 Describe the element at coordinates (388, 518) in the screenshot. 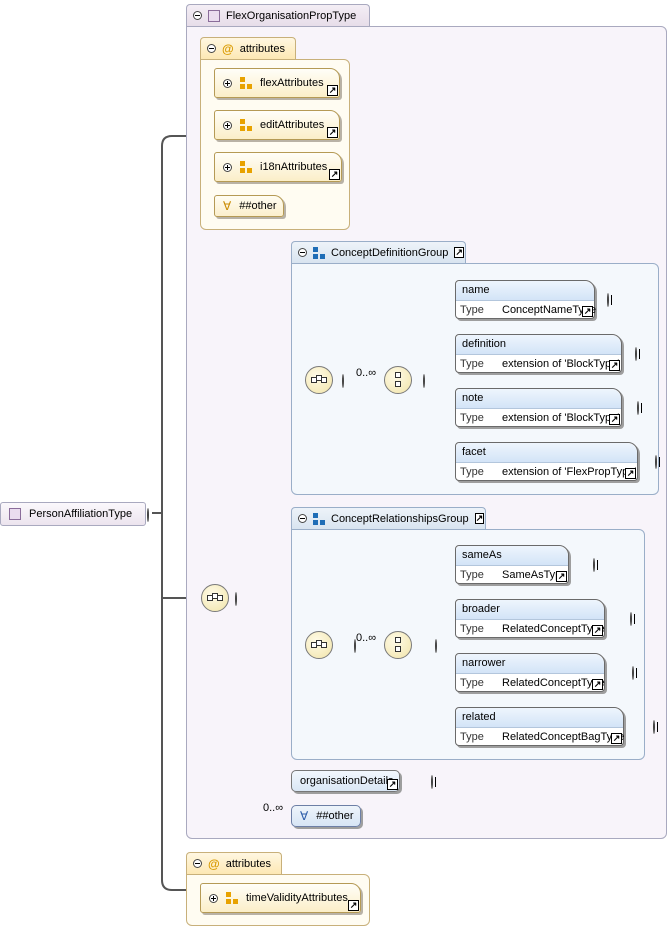

I see `group-tab-concept-relationships: ConceptRelationshipsGroup ↗` at that location.